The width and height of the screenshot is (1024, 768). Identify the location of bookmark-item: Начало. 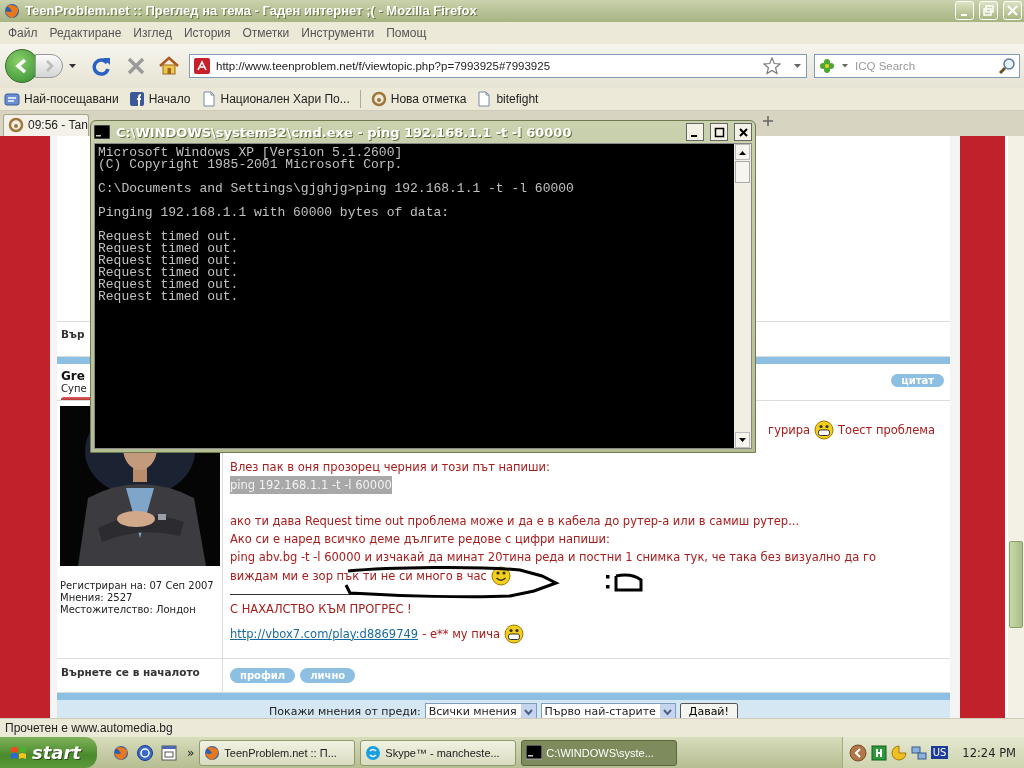
(159, 98).